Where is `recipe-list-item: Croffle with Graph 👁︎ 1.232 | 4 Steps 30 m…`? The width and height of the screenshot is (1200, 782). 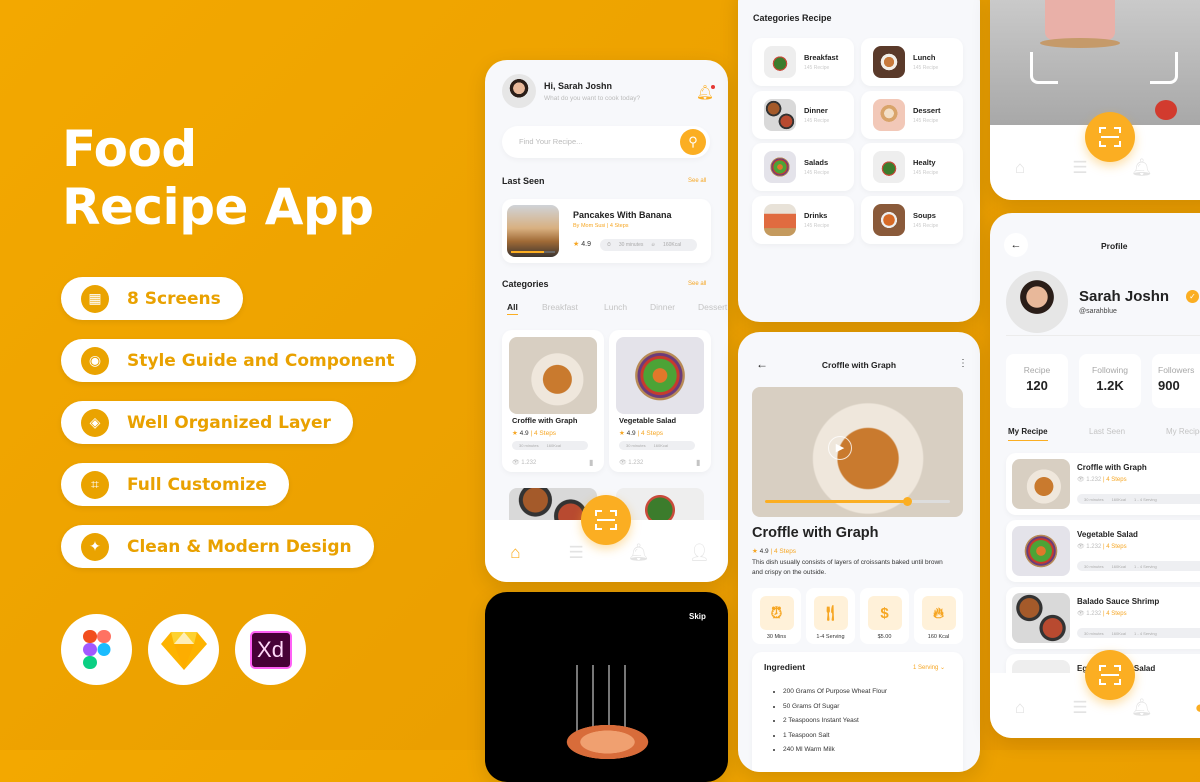 recipe-list-item: Croffle with Graph 👁︎ 1.232 | 4 Steps 30 m… is located at coordinates (1103, 484).